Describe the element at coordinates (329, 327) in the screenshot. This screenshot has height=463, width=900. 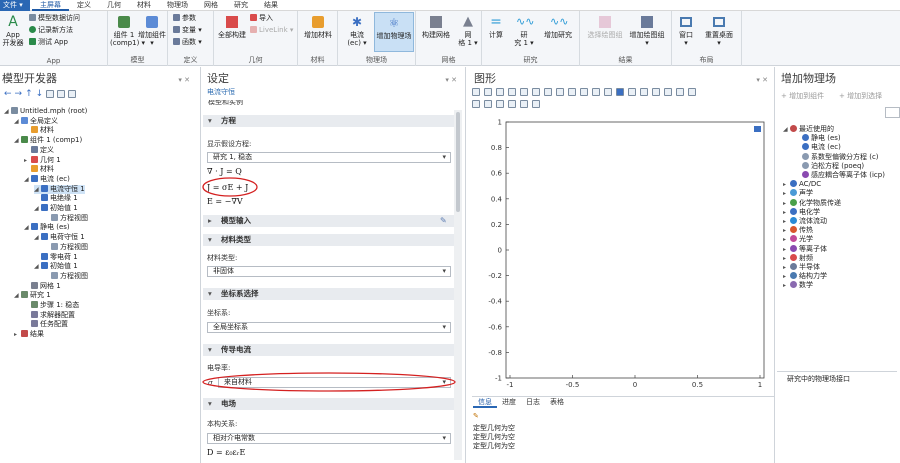
I see `coord-system-select: 全局坐标系` at that location.